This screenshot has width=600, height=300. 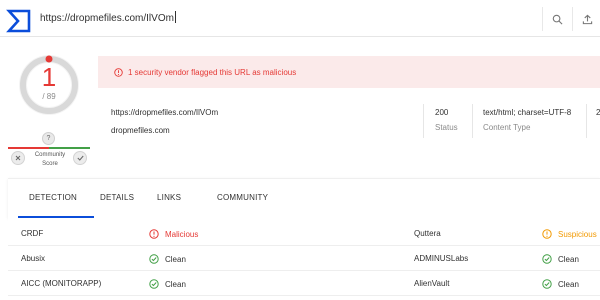 I want to click on tab-detection: DETECTION, so click(x=53, y=197).